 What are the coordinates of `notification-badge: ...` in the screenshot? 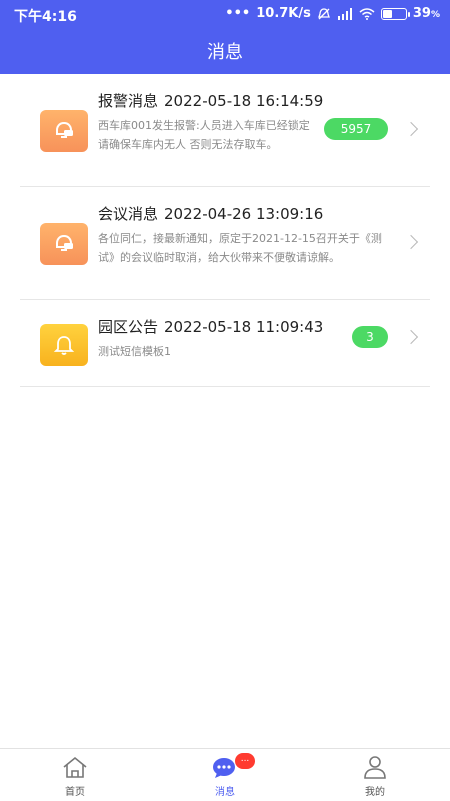 It's located at (245, 761).